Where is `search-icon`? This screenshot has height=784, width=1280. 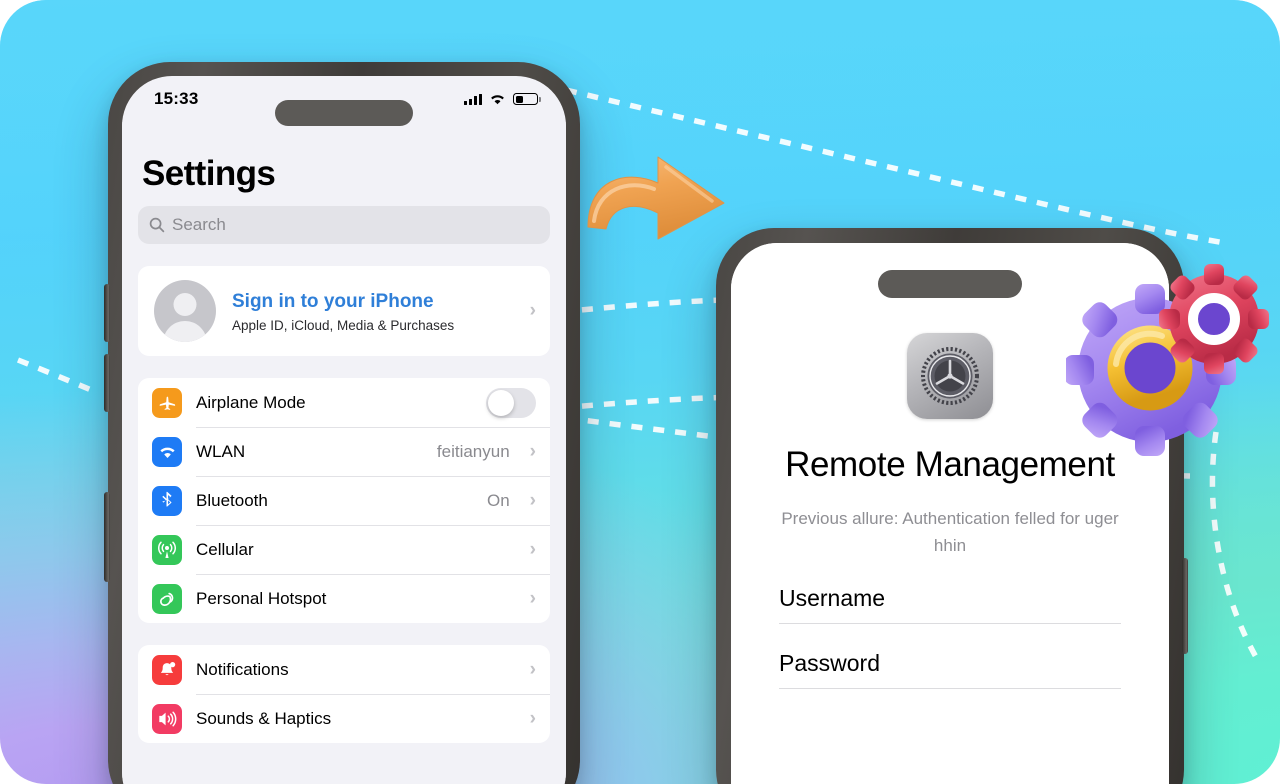 search-icon is located at coordinates (157, 225).